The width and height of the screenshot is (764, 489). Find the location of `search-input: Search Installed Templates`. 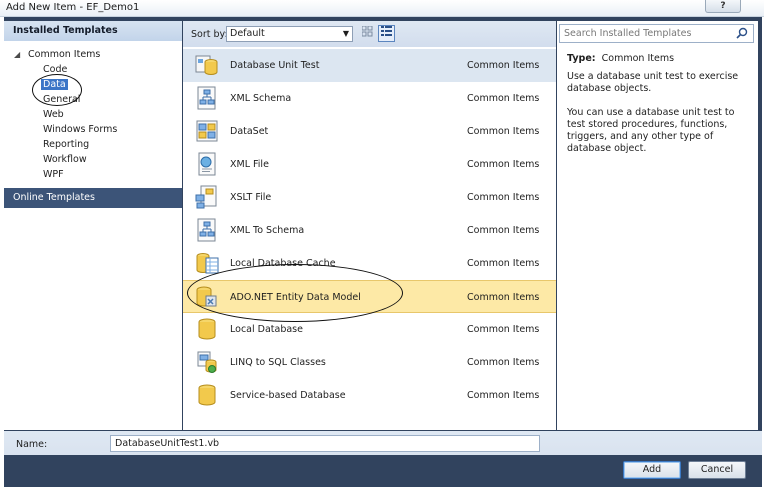

search-input: Search Installed Templates is located at coordinates (656, 33).